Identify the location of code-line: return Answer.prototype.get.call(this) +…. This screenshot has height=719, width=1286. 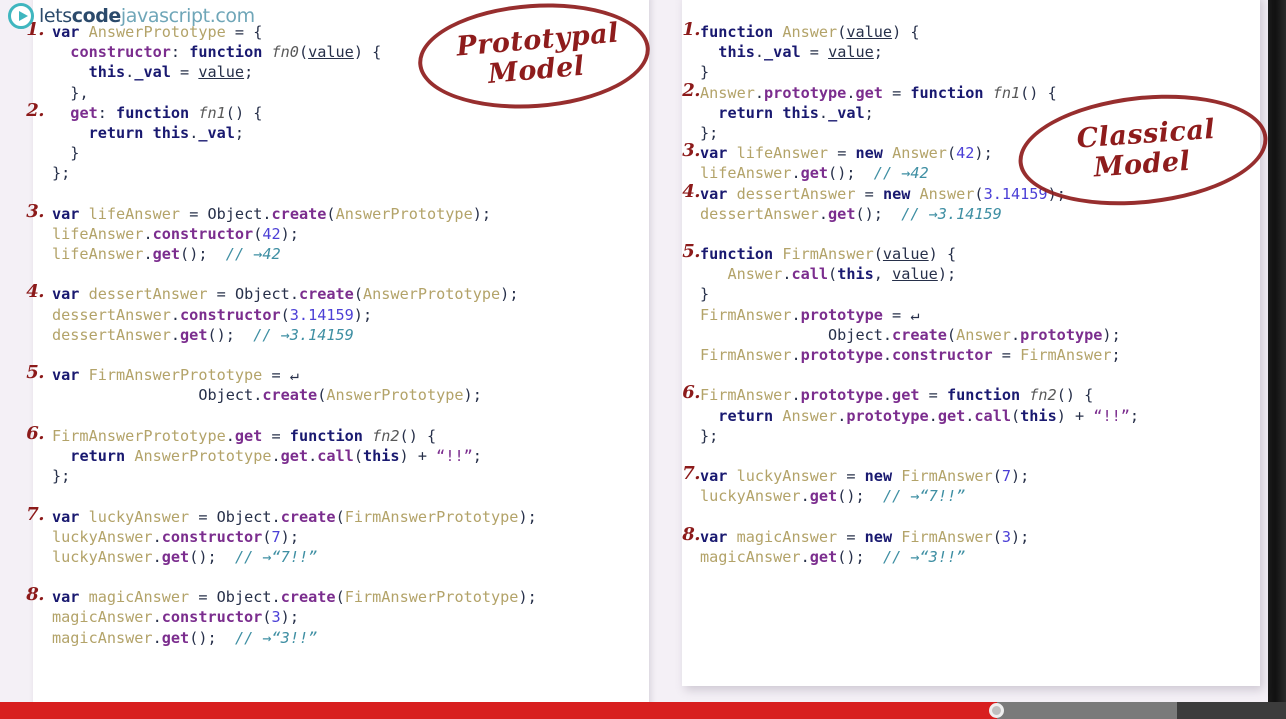
(919, 416).